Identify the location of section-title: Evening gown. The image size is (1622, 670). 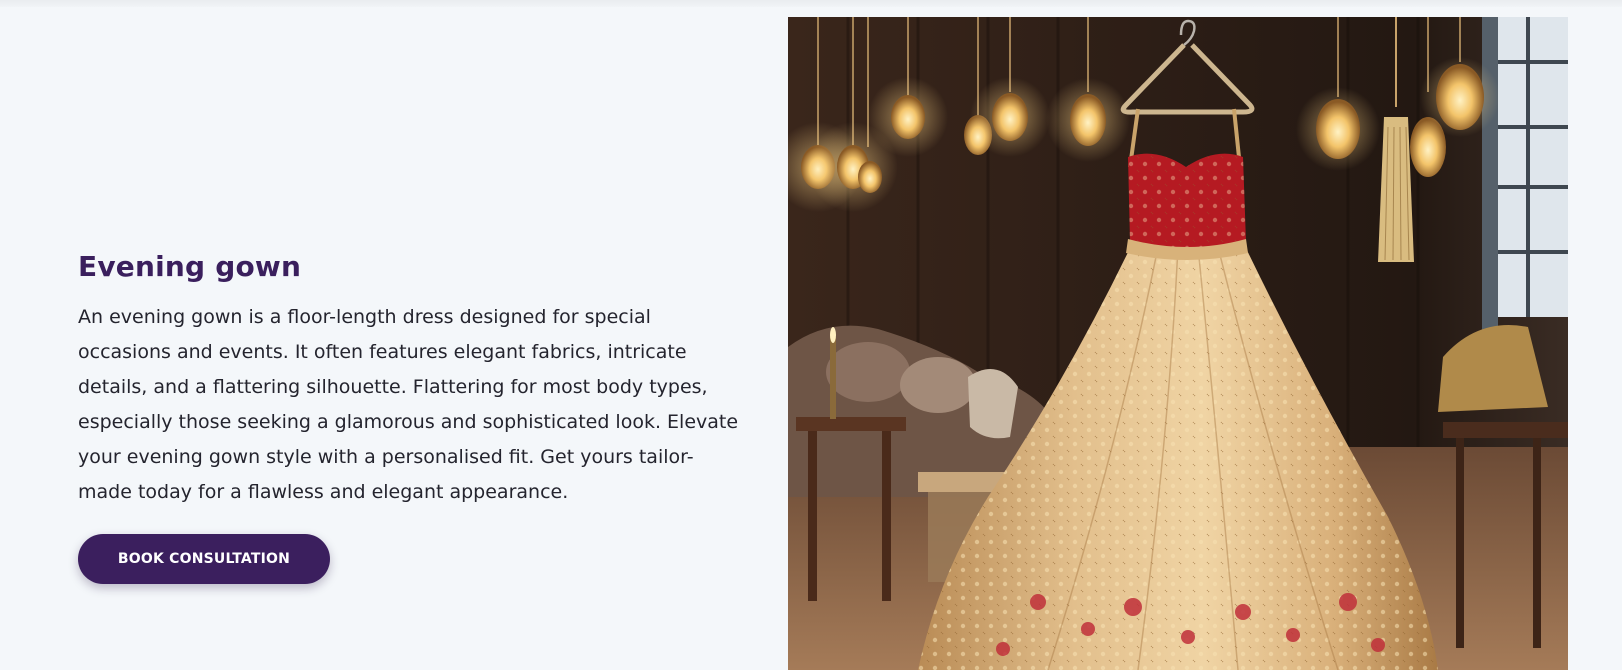
(190, 266).